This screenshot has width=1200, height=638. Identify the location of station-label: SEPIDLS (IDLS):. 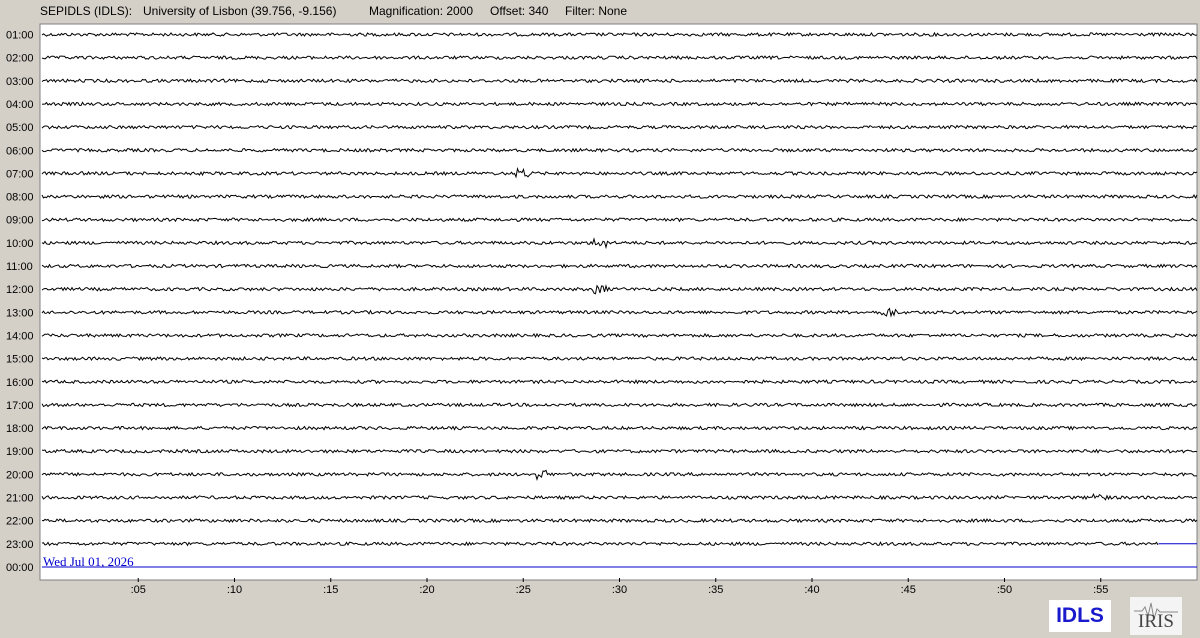
(86, 11).